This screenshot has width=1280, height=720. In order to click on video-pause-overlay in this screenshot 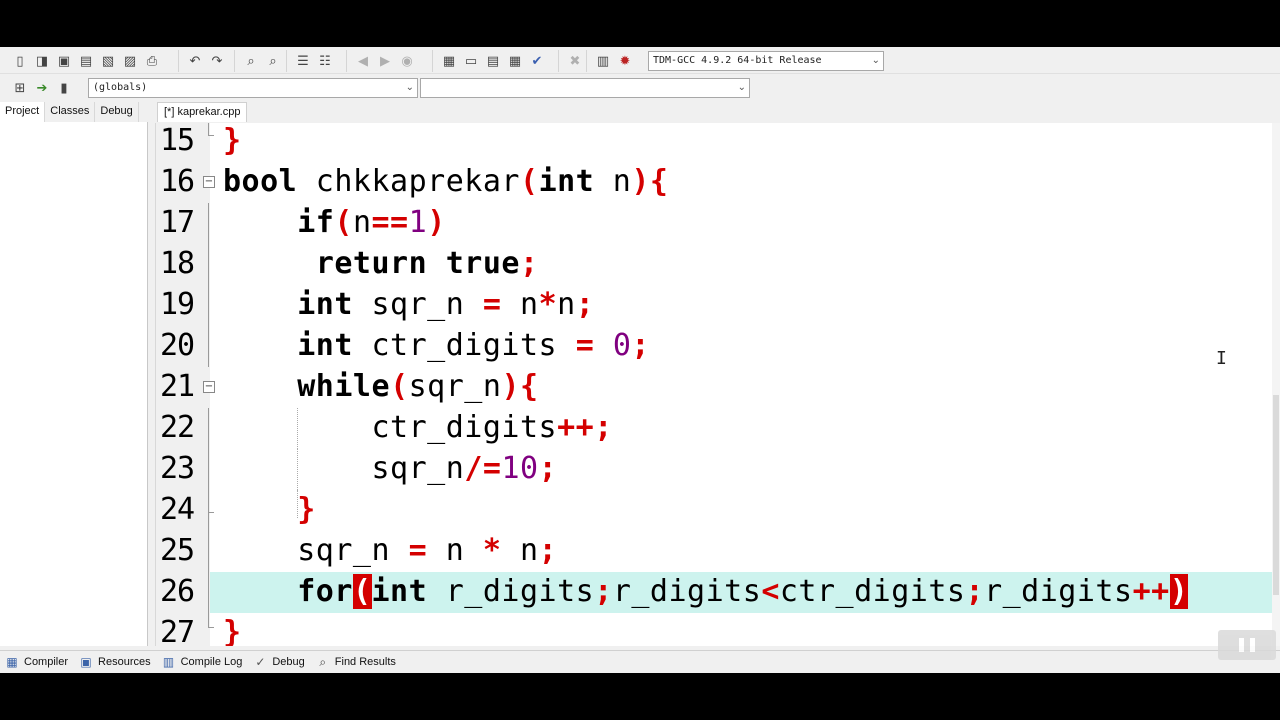, I will do `click(1247, 645)`.